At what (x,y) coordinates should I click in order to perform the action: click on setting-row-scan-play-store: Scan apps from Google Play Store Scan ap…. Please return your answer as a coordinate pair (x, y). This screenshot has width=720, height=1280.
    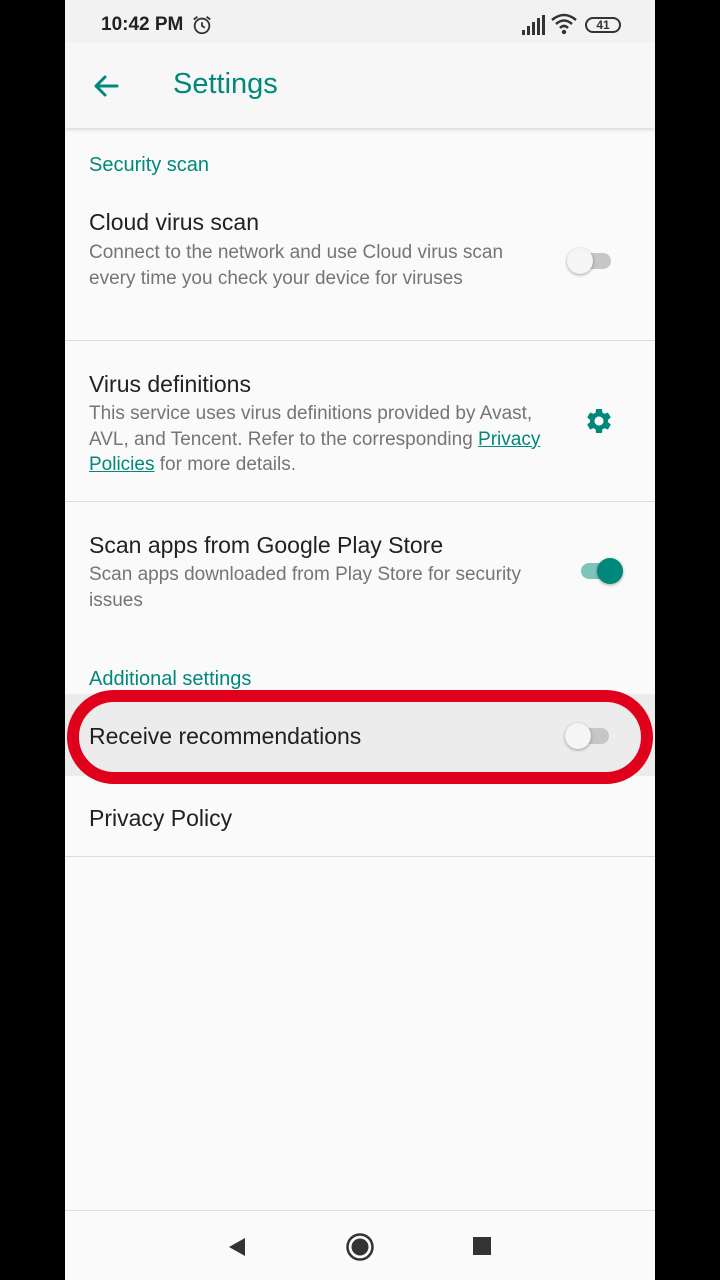
    Looking at the image, I should click on (360, 572).